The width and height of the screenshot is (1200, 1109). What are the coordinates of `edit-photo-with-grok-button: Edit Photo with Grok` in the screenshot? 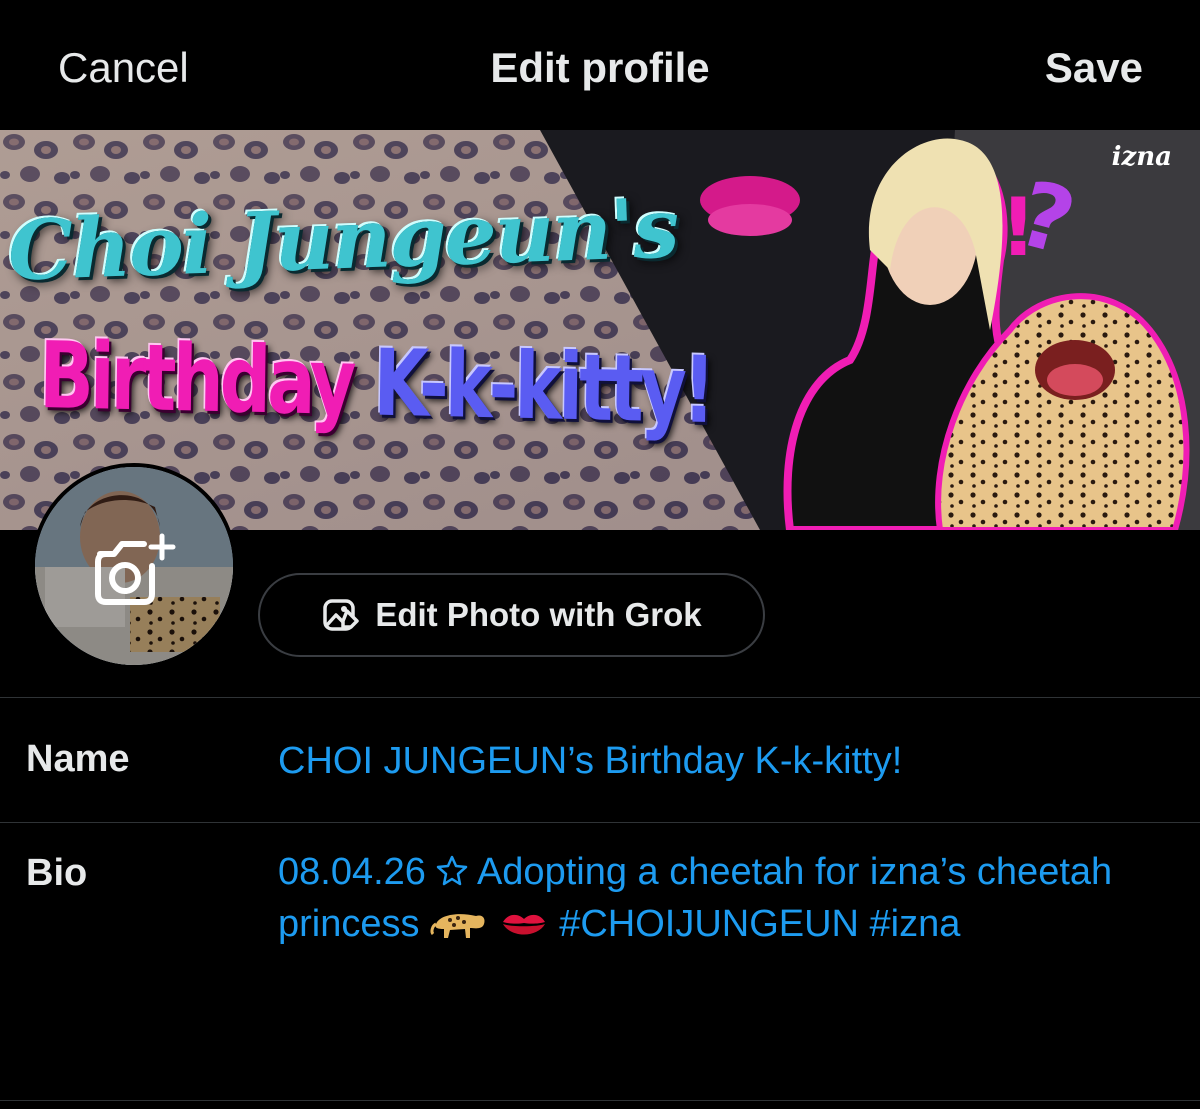 It's located at (511, 615).